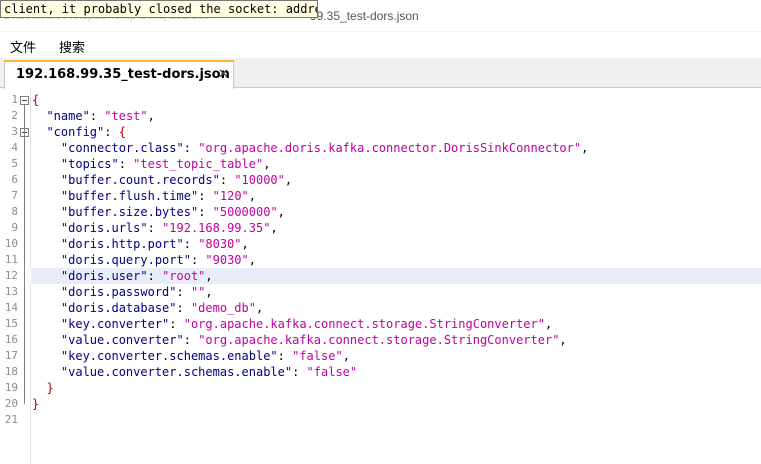 Image resolution: width=761 pixels, height=464 pixels. I want to click on code-line: 14 "doris.database": "demo_db",, so click(380, 308).